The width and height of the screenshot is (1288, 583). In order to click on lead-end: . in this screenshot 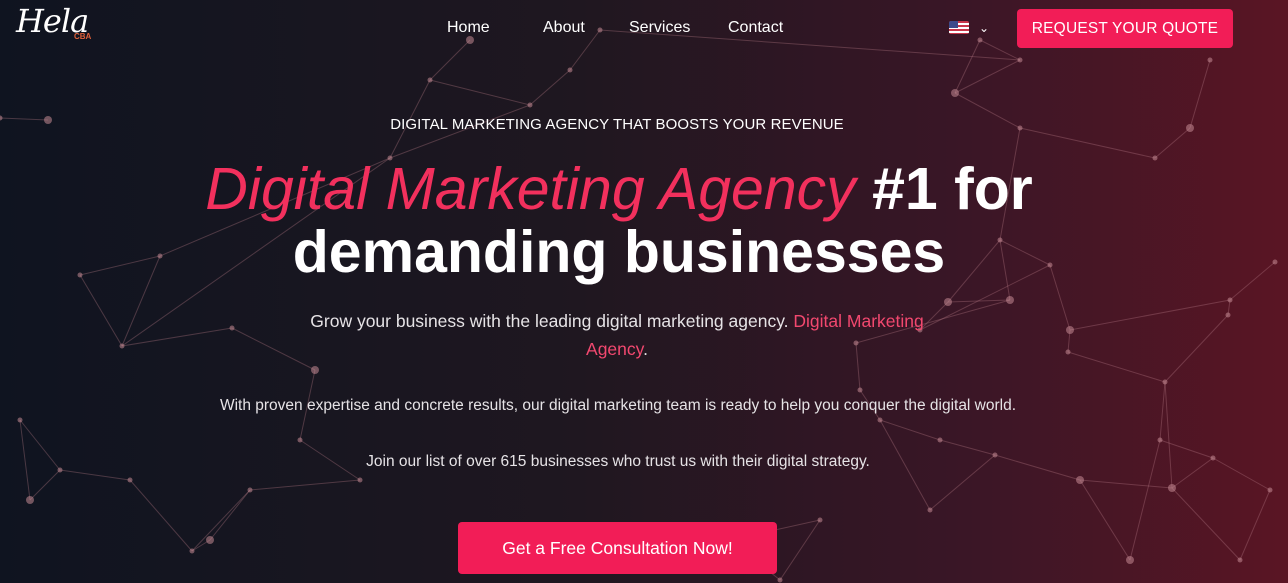, I will do `click(645, 349)`.